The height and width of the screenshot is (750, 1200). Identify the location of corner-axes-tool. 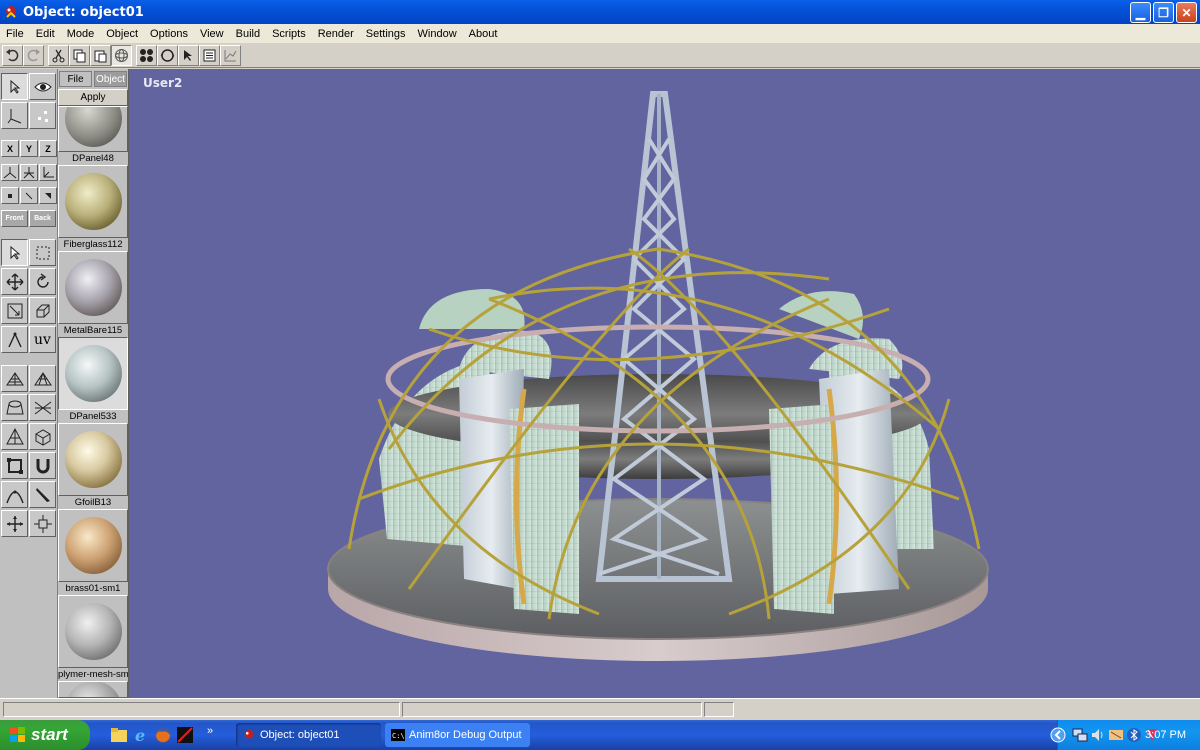
(48, 172).